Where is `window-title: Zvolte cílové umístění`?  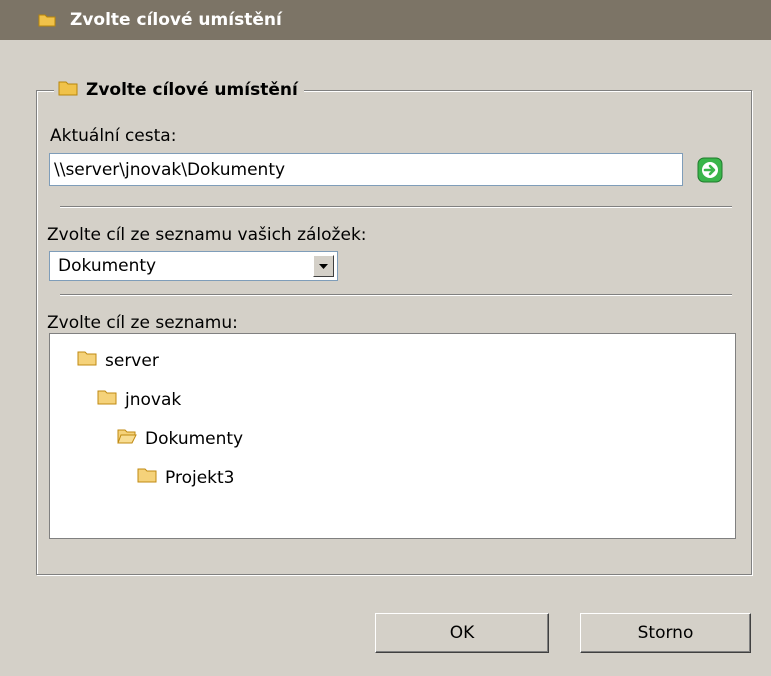
window-title: Zvolte cílové umístění is located at coordinates (176, 20).